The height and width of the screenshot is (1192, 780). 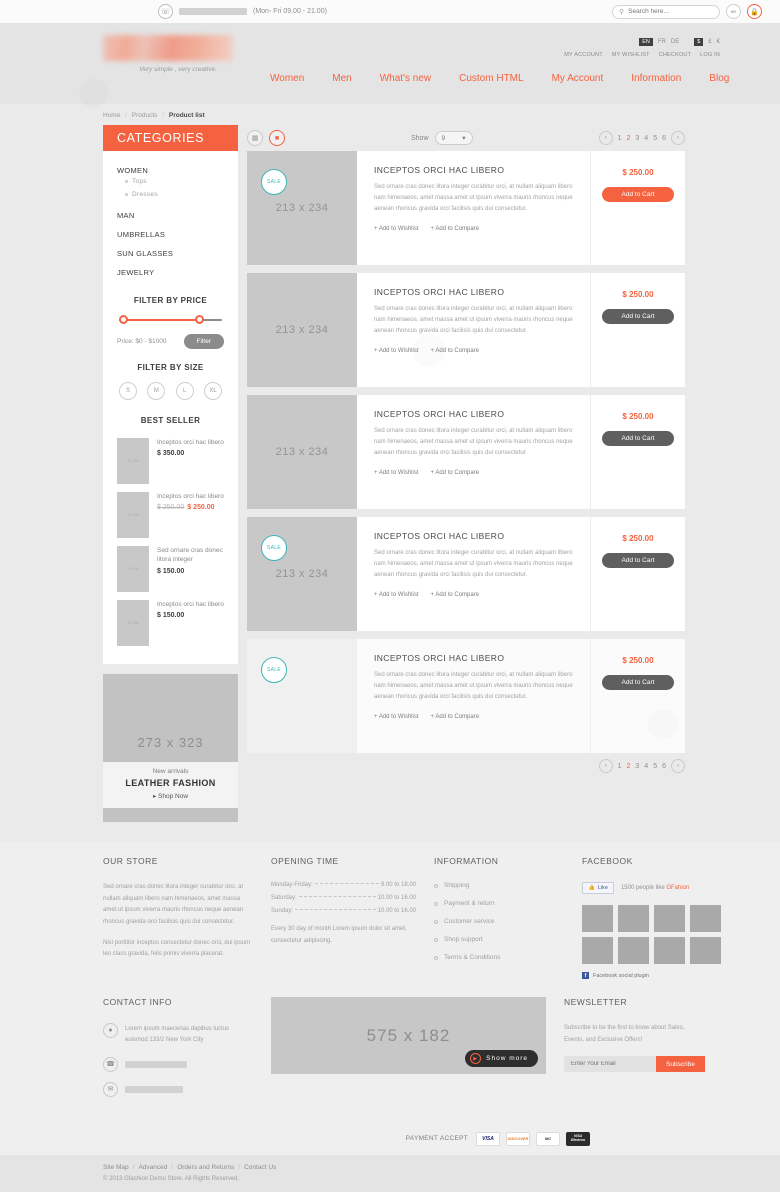 I want to click on nav-men: Men, so click(x=341, y=78).